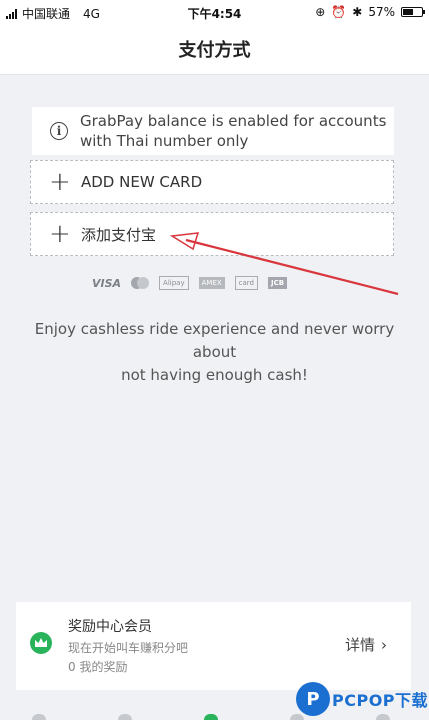 Image resolution: width=429 pixels, height=720 pixels. Describe the element at coordinates (211, 283) in the screenshot. I see `amex-logo: AMEX` at that location.